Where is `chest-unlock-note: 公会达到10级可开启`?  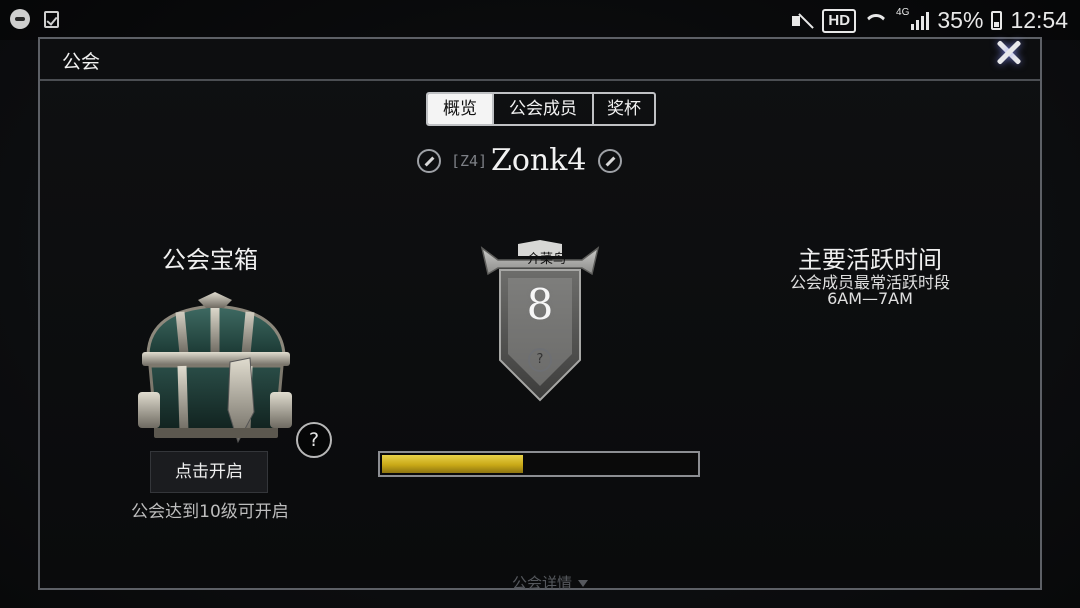
chest-unlock-note: 公会达到10级可开启 is located at coordinates (210, 512).